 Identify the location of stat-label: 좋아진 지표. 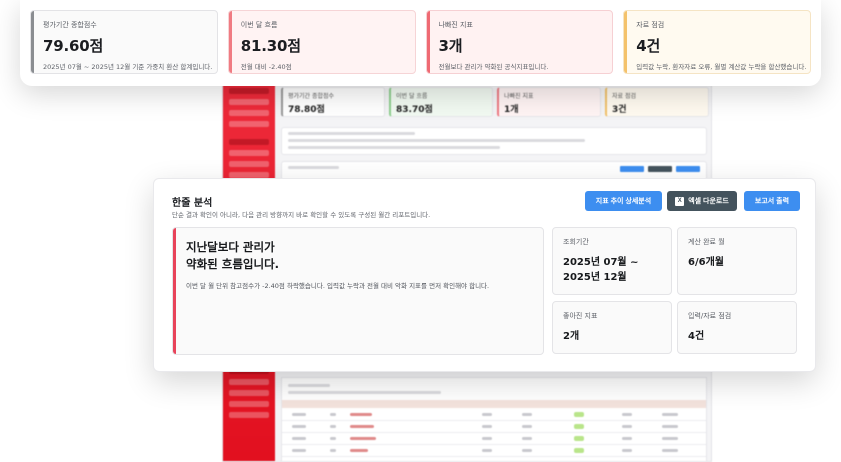
(580, 316).